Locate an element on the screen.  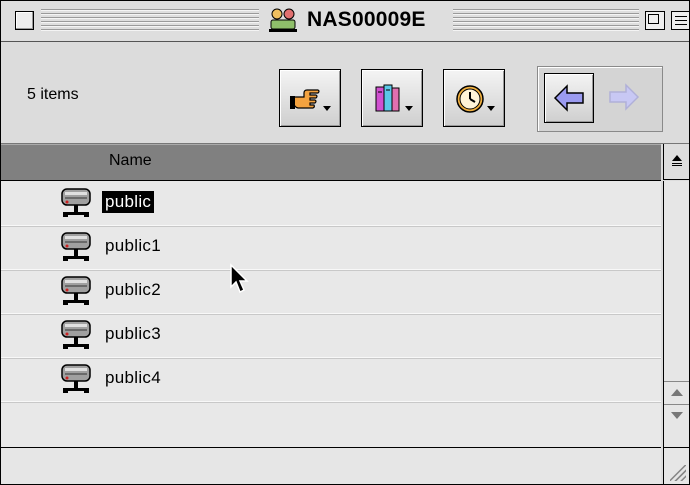
mouse-pointer-icon is located at coordinates (239, 278).